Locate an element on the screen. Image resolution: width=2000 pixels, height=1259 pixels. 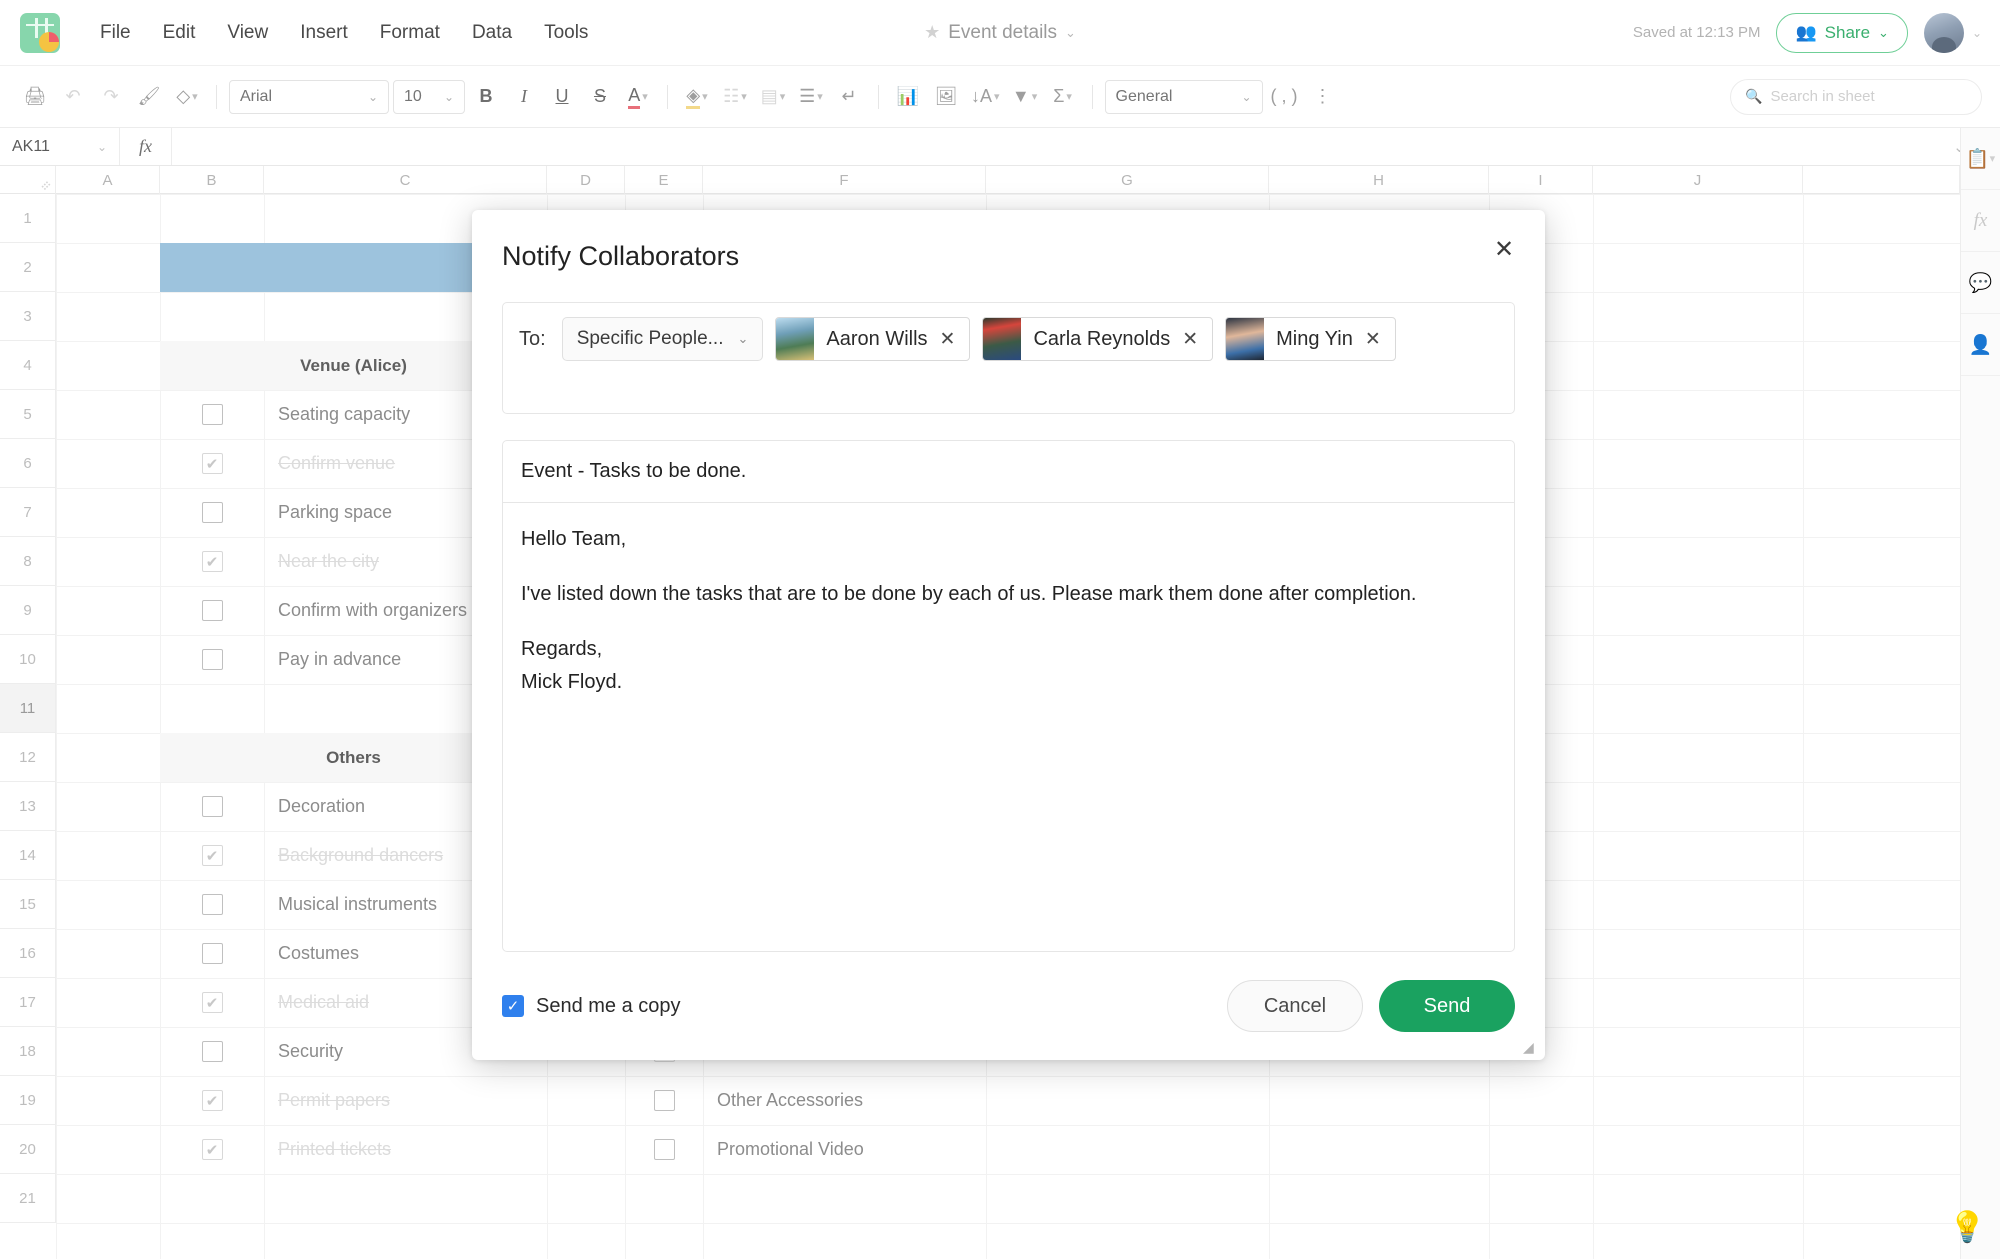
row-header-20: 20 is located at coordinates (28, 1149).